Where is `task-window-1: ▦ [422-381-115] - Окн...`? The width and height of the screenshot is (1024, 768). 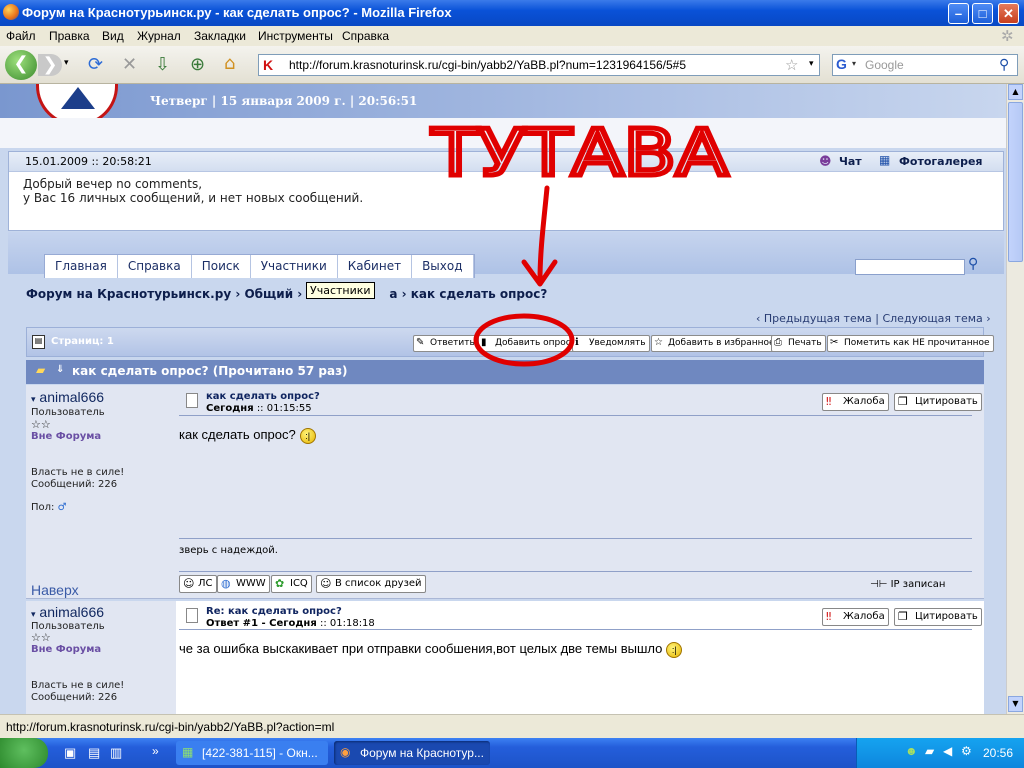 task-window-1: ▦ [422-381-115] - Окн... is located at coordinates (252, 753).